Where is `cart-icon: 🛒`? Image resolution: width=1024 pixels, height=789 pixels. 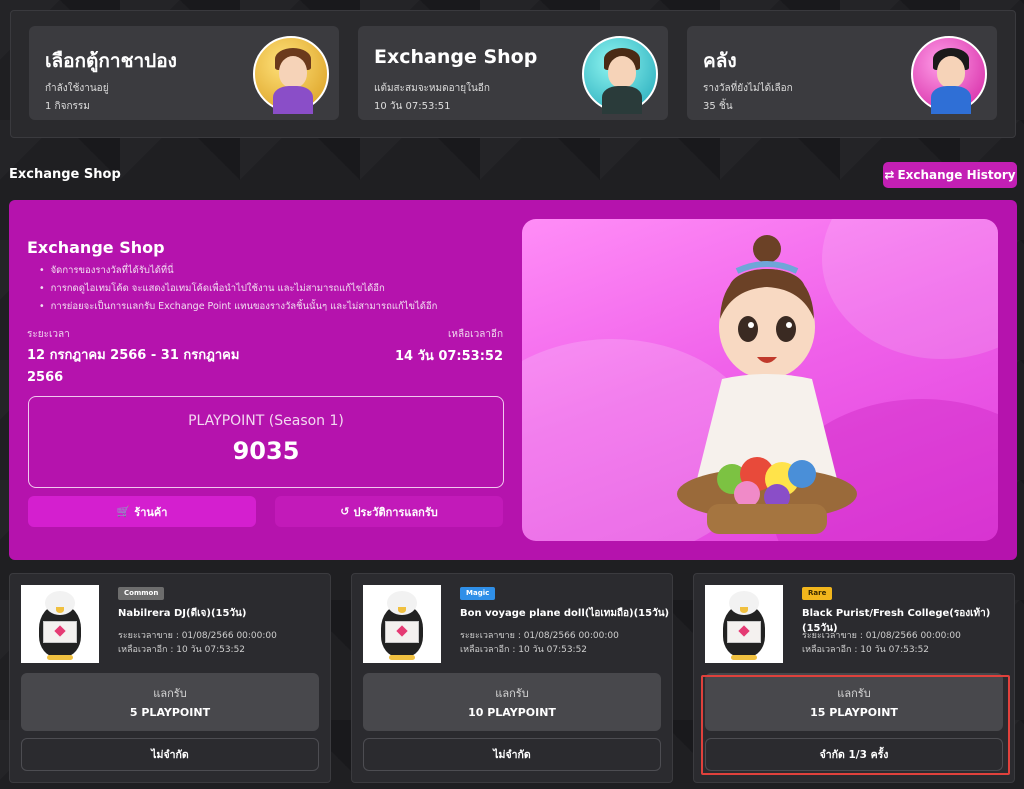
cart-icon: 🛒 is located at coordinates (123, 511).